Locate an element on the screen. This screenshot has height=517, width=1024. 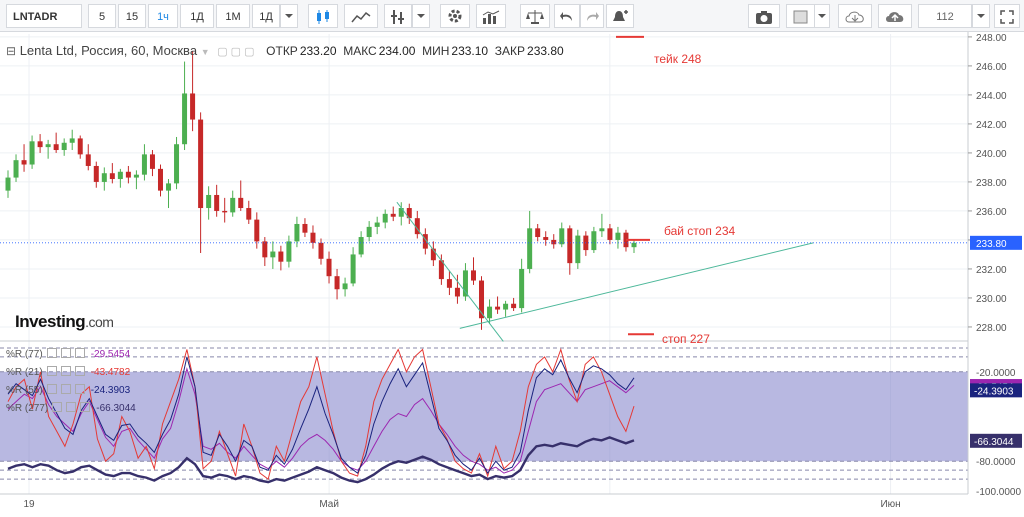
save-chart-button is located at coordinates (895, 16).